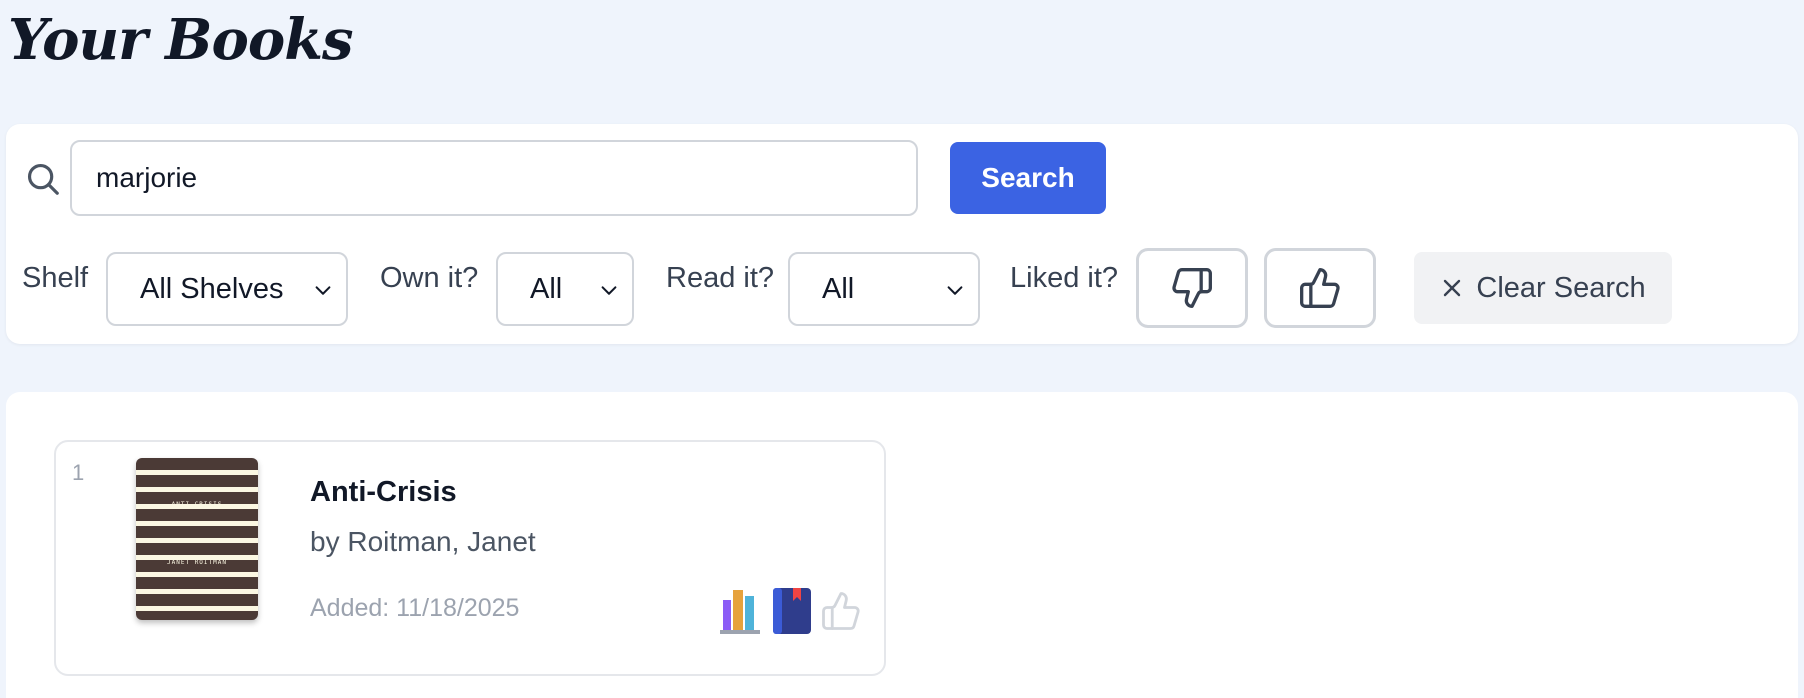 The height and width of the screenshot is (698, 1804). I want to click on own-select-value: All, so click(546, 288).